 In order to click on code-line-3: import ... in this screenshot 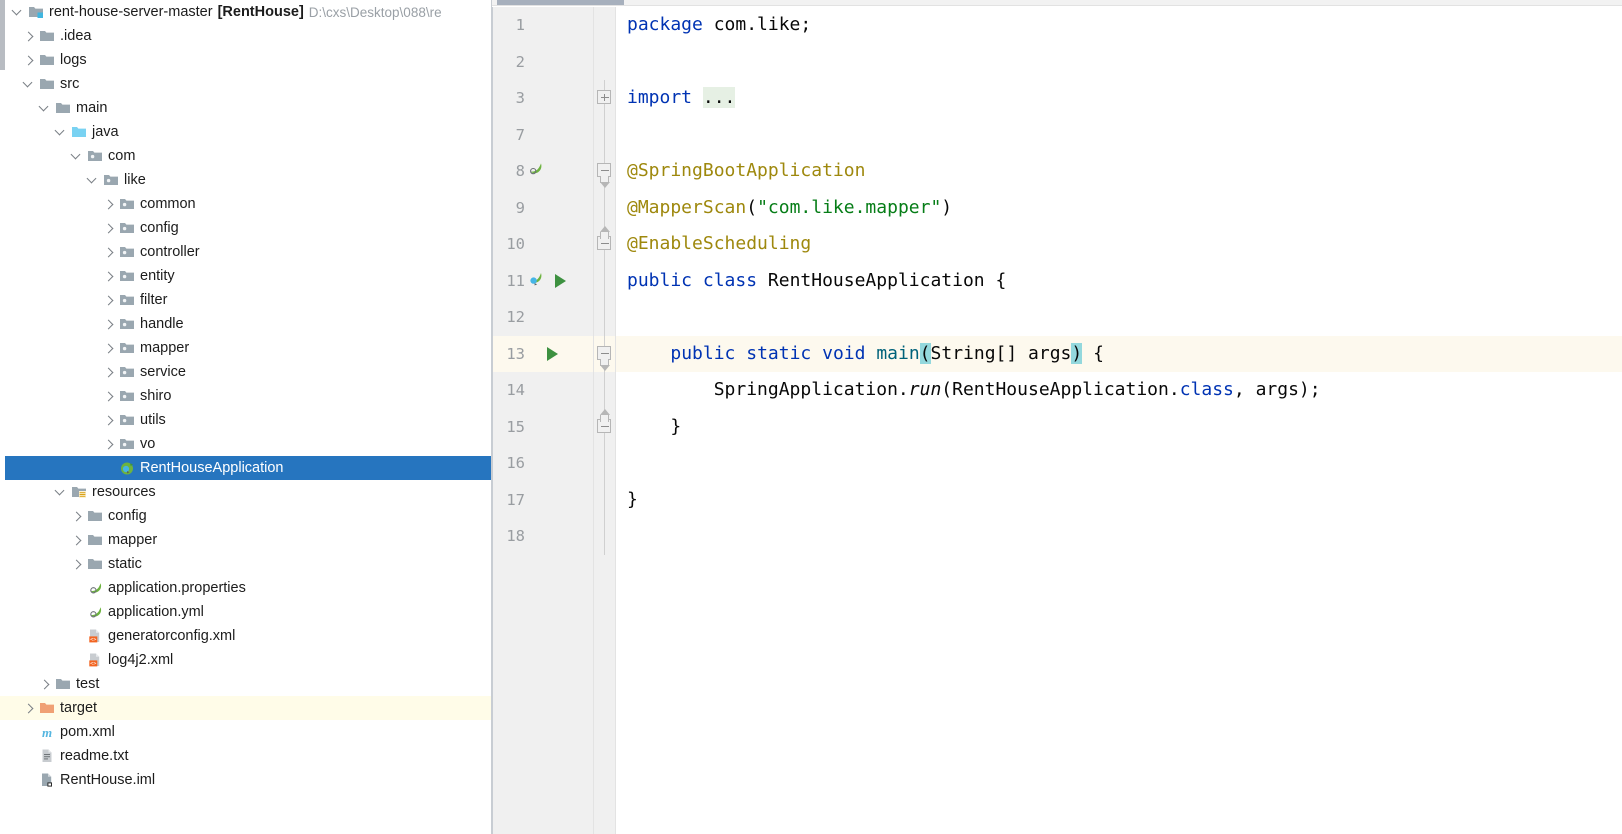, I will do `click(1119, 98)`.